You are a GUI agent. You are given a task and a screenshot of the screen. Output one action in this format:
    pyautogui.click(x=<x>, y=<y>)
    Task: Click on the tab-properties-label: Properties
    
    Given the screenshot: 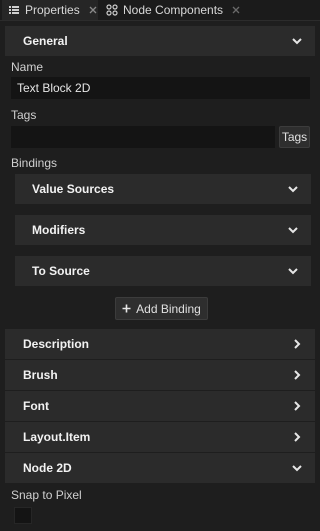 What is the action you would take?
    pyautogui.click(x=52, y=10)
    